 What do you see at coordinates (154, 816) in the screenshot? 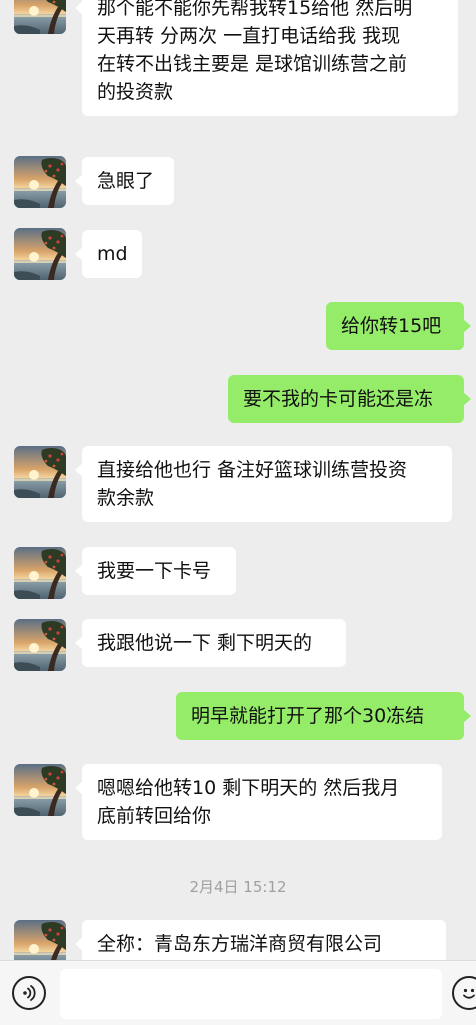
I see `message-line: 底前转回给你` at bounding box center [154, 816].